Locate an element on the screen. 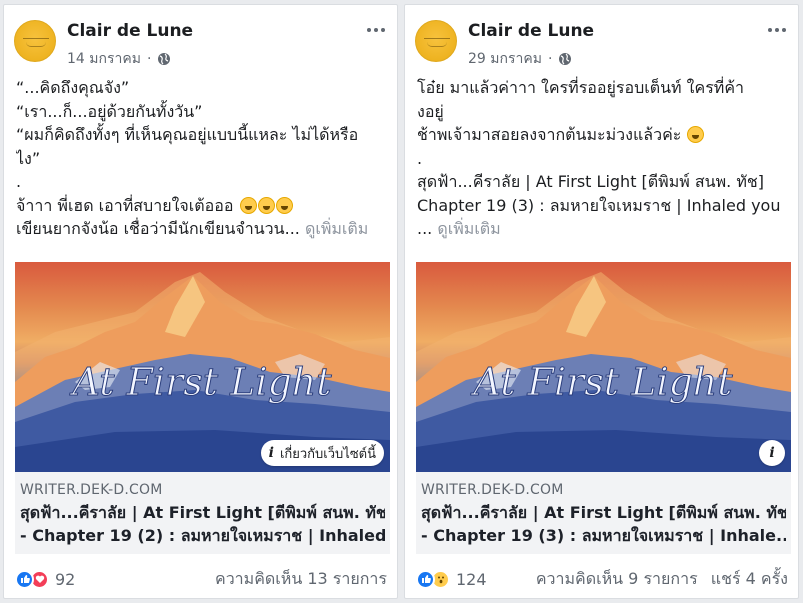  post-line: “เรา...ก็...อยู่ด้วยกันทั้งวัน” is located at coordinates (109, 111).